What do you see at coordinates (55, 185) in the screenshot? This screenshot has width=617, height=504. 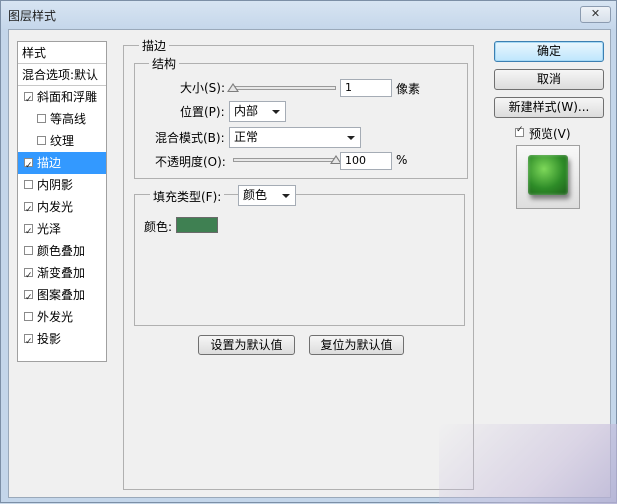 I see `style-item-label: 内阴影` at bounding box center [55, 185].